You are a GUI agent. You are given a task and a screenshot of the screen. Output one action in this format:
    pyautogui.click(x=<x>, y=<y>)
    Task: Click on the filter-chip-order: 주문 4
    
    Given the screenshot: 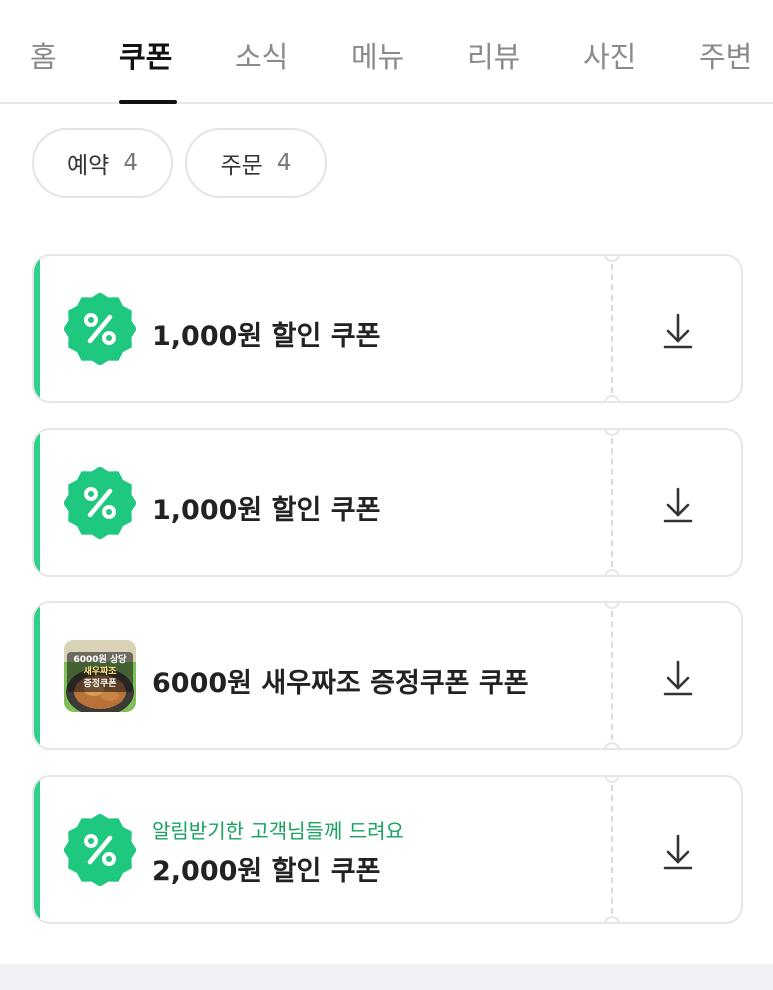 What is the action you would take?
    pyautogui.click(x=256, y=163)
    